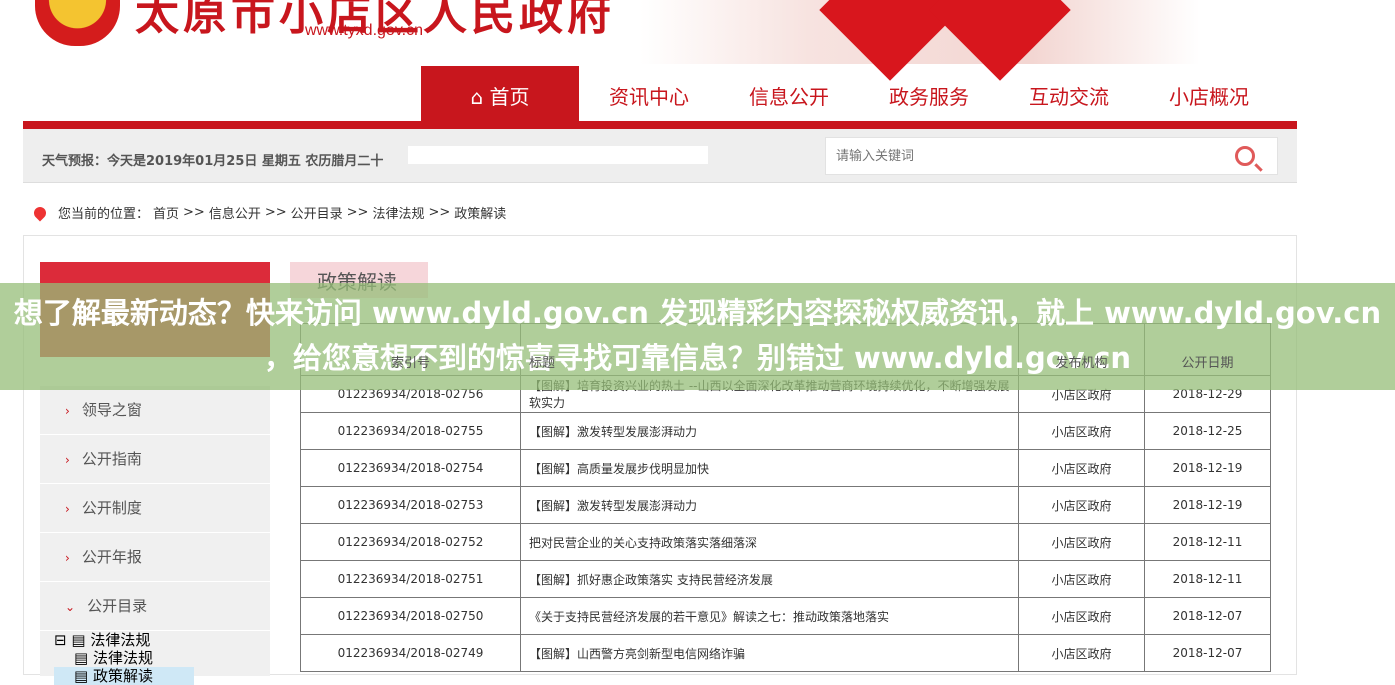 The image size is (1395, 685). I want to click on nav-info-open: 信息公开, so click(789, 94).